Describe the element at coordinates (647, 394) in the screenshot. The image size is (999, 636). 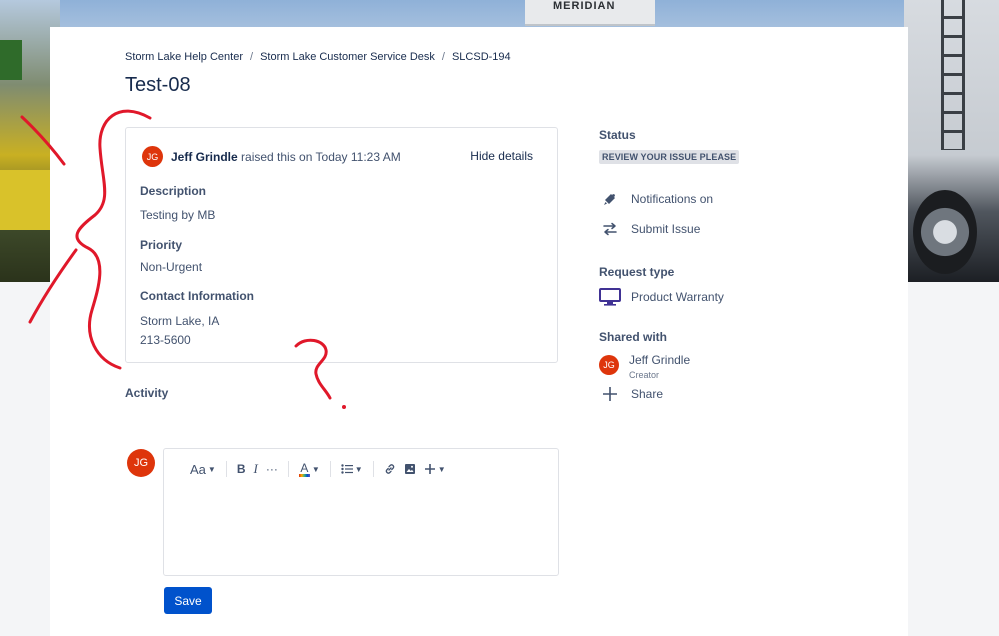
I see `share-label: Share` at that location.